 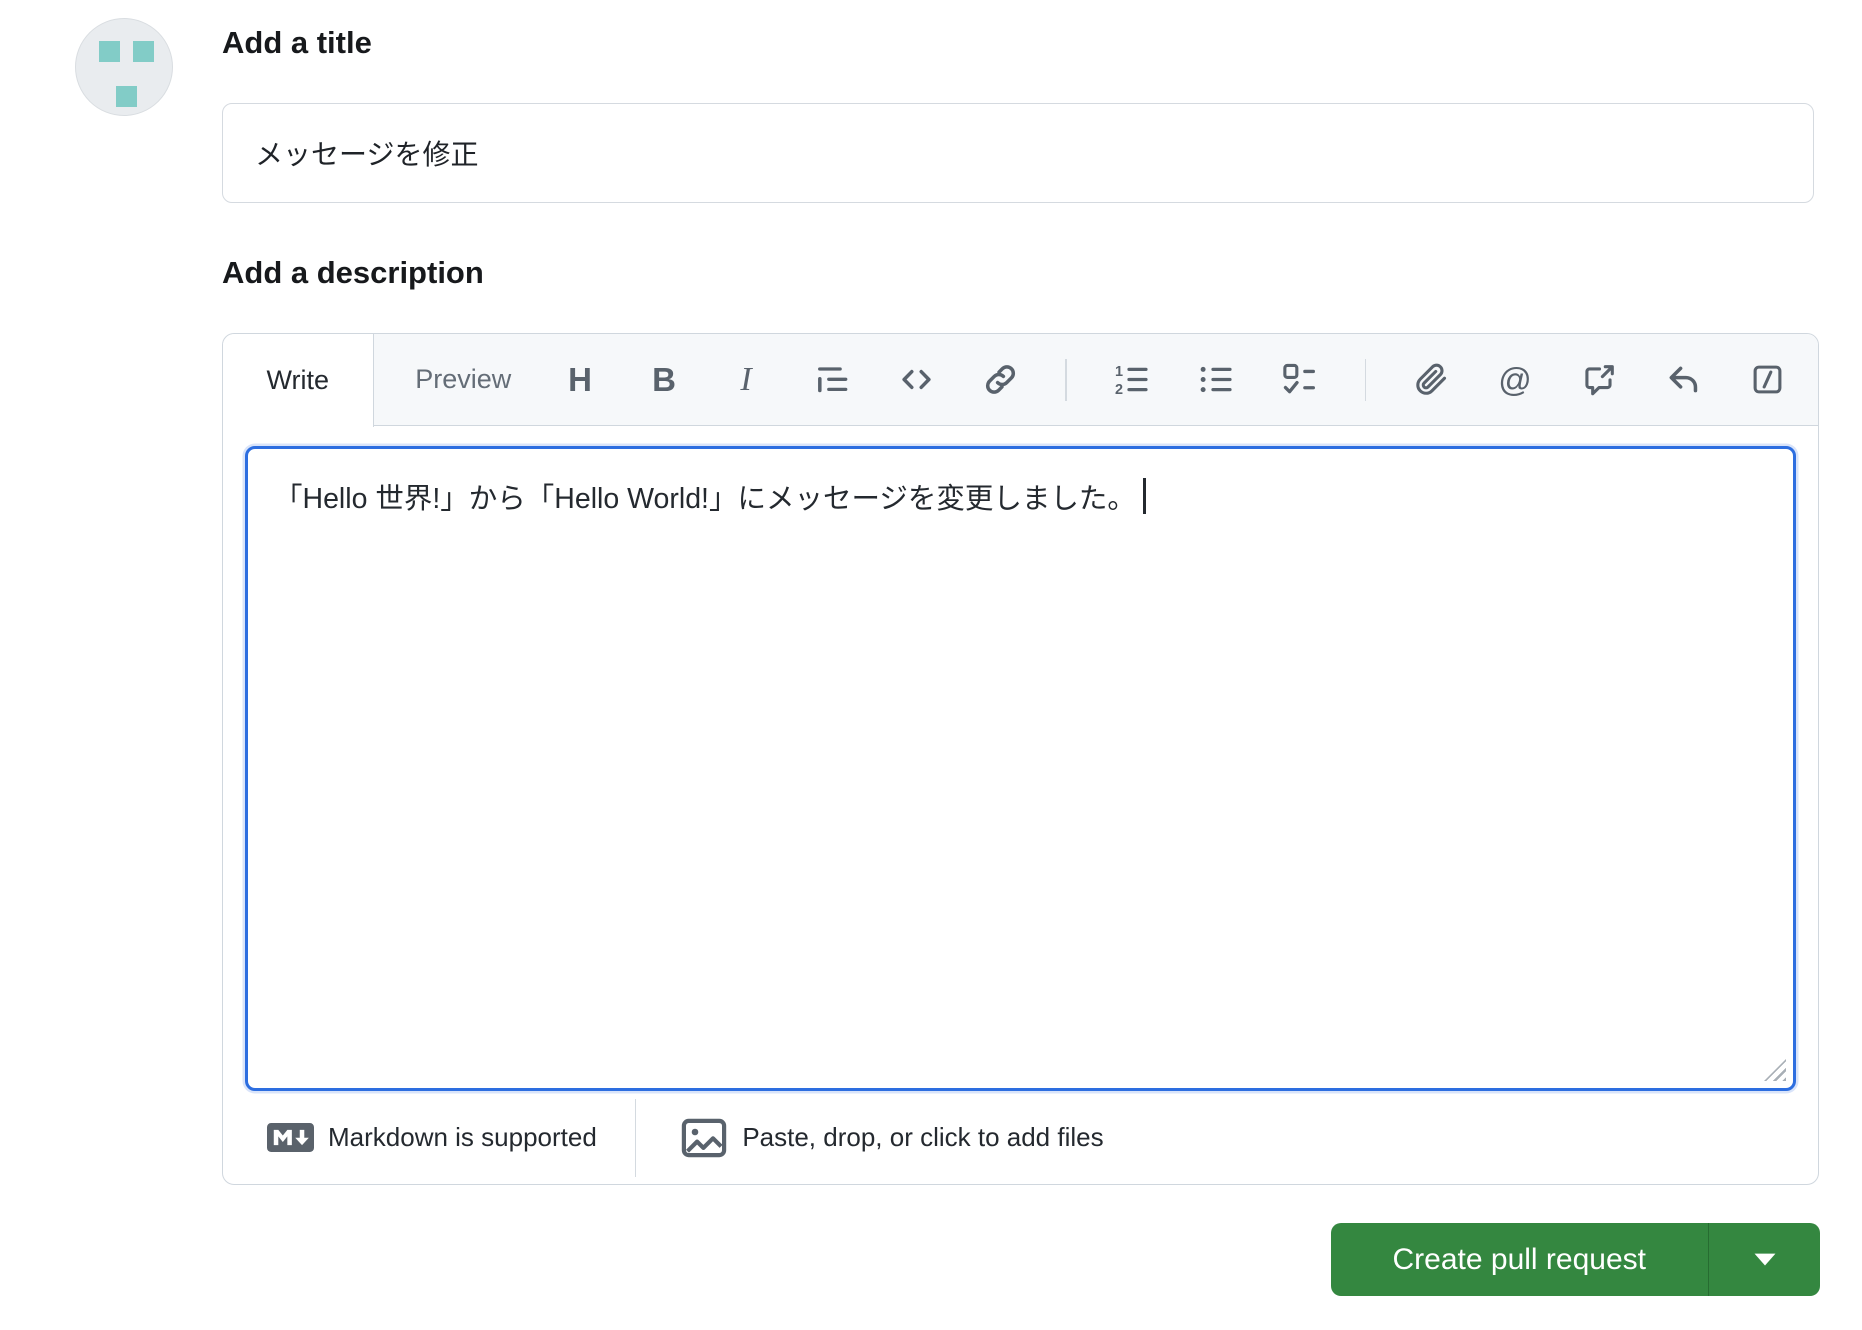 I want to click on heading-icon: H, so click(x=580, y=379).